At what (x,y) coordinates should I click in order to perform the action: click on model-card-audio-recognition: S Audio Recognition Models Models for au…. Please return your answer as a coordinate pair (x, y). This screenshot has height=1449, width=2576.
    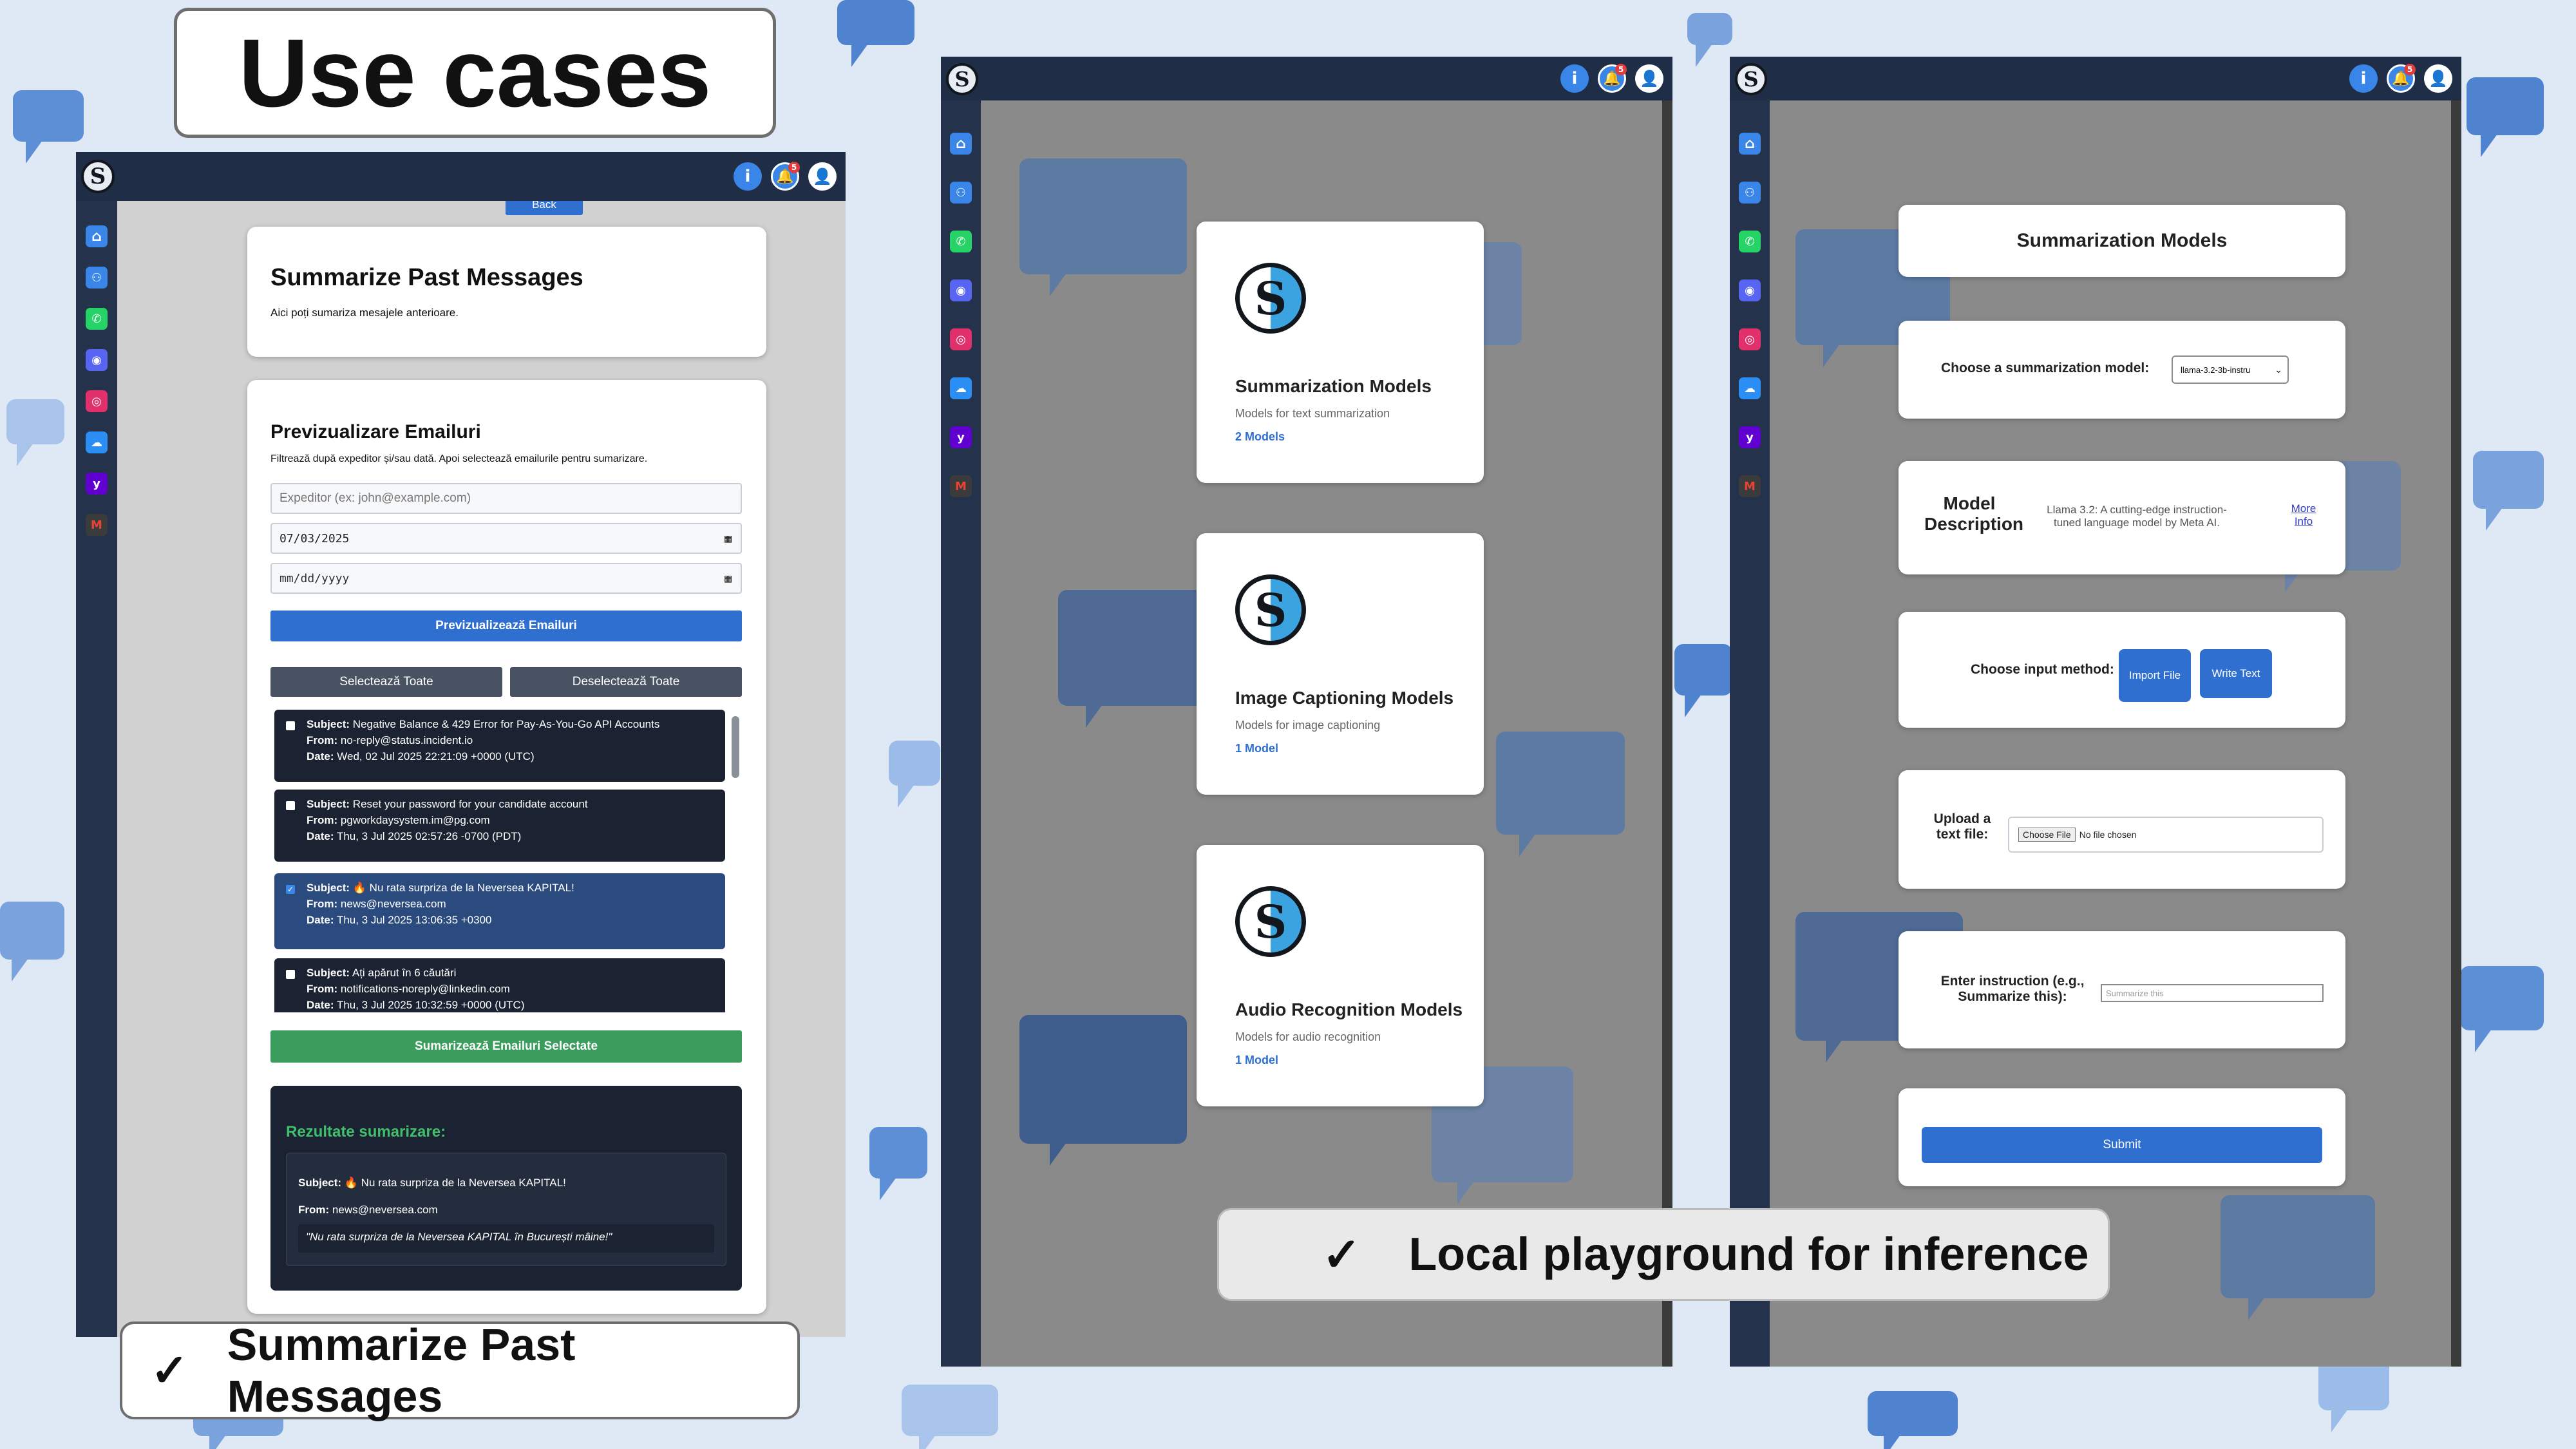
    Looking at the image, I should click on (1341, 975).